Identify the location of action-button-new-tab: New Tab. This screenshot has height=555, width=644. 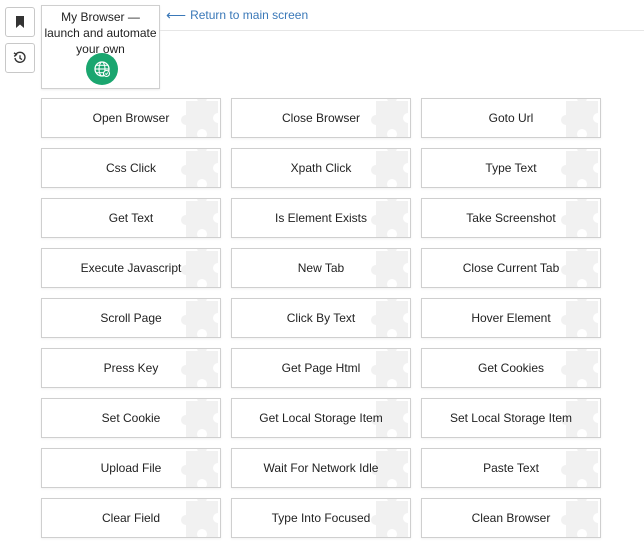
(321, 268).